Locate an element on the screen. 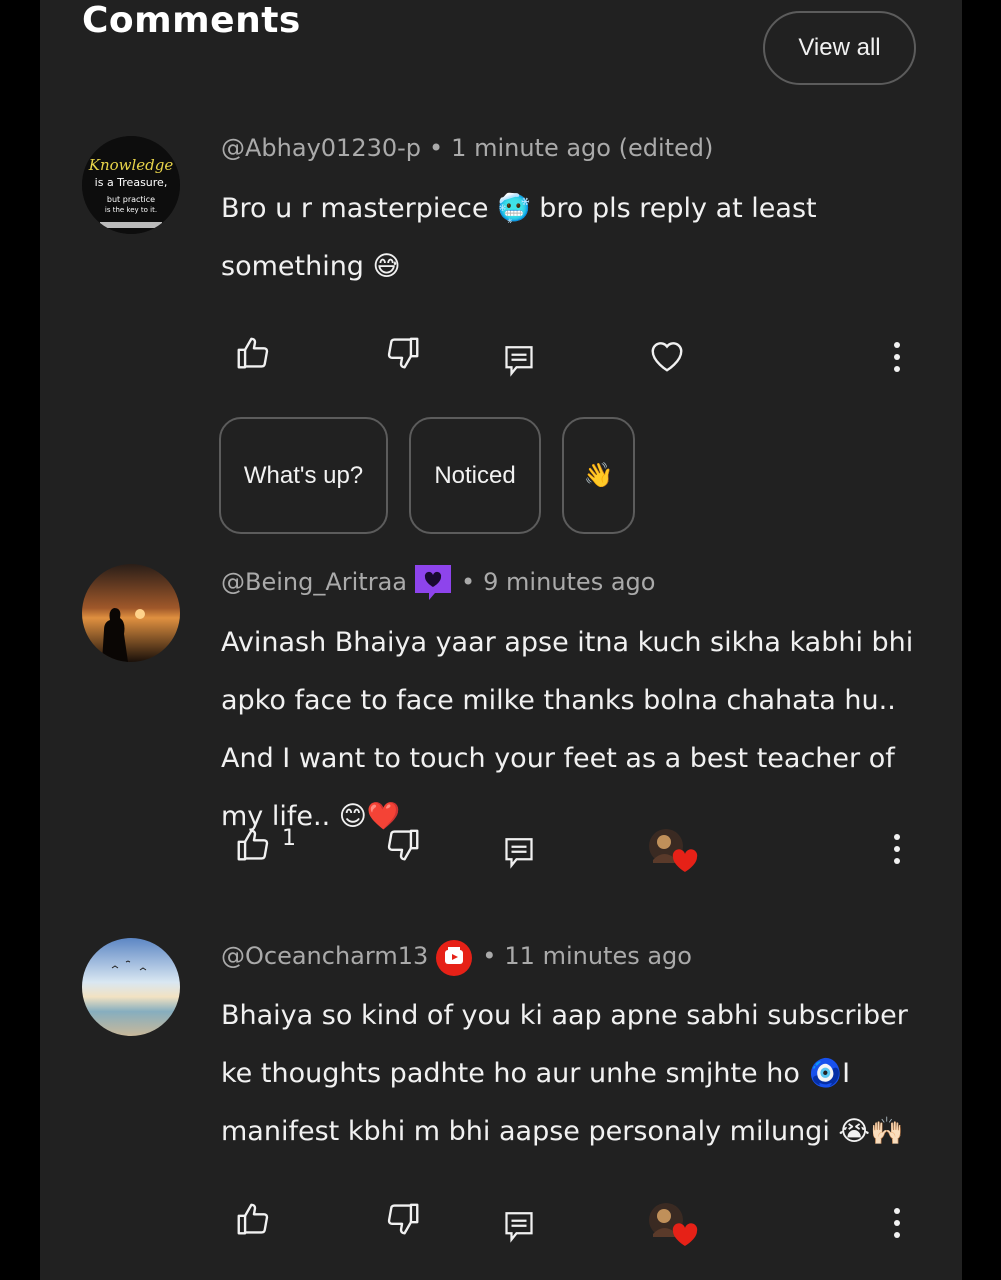  comment-actions: 1 is located at coordinates (500, 851).